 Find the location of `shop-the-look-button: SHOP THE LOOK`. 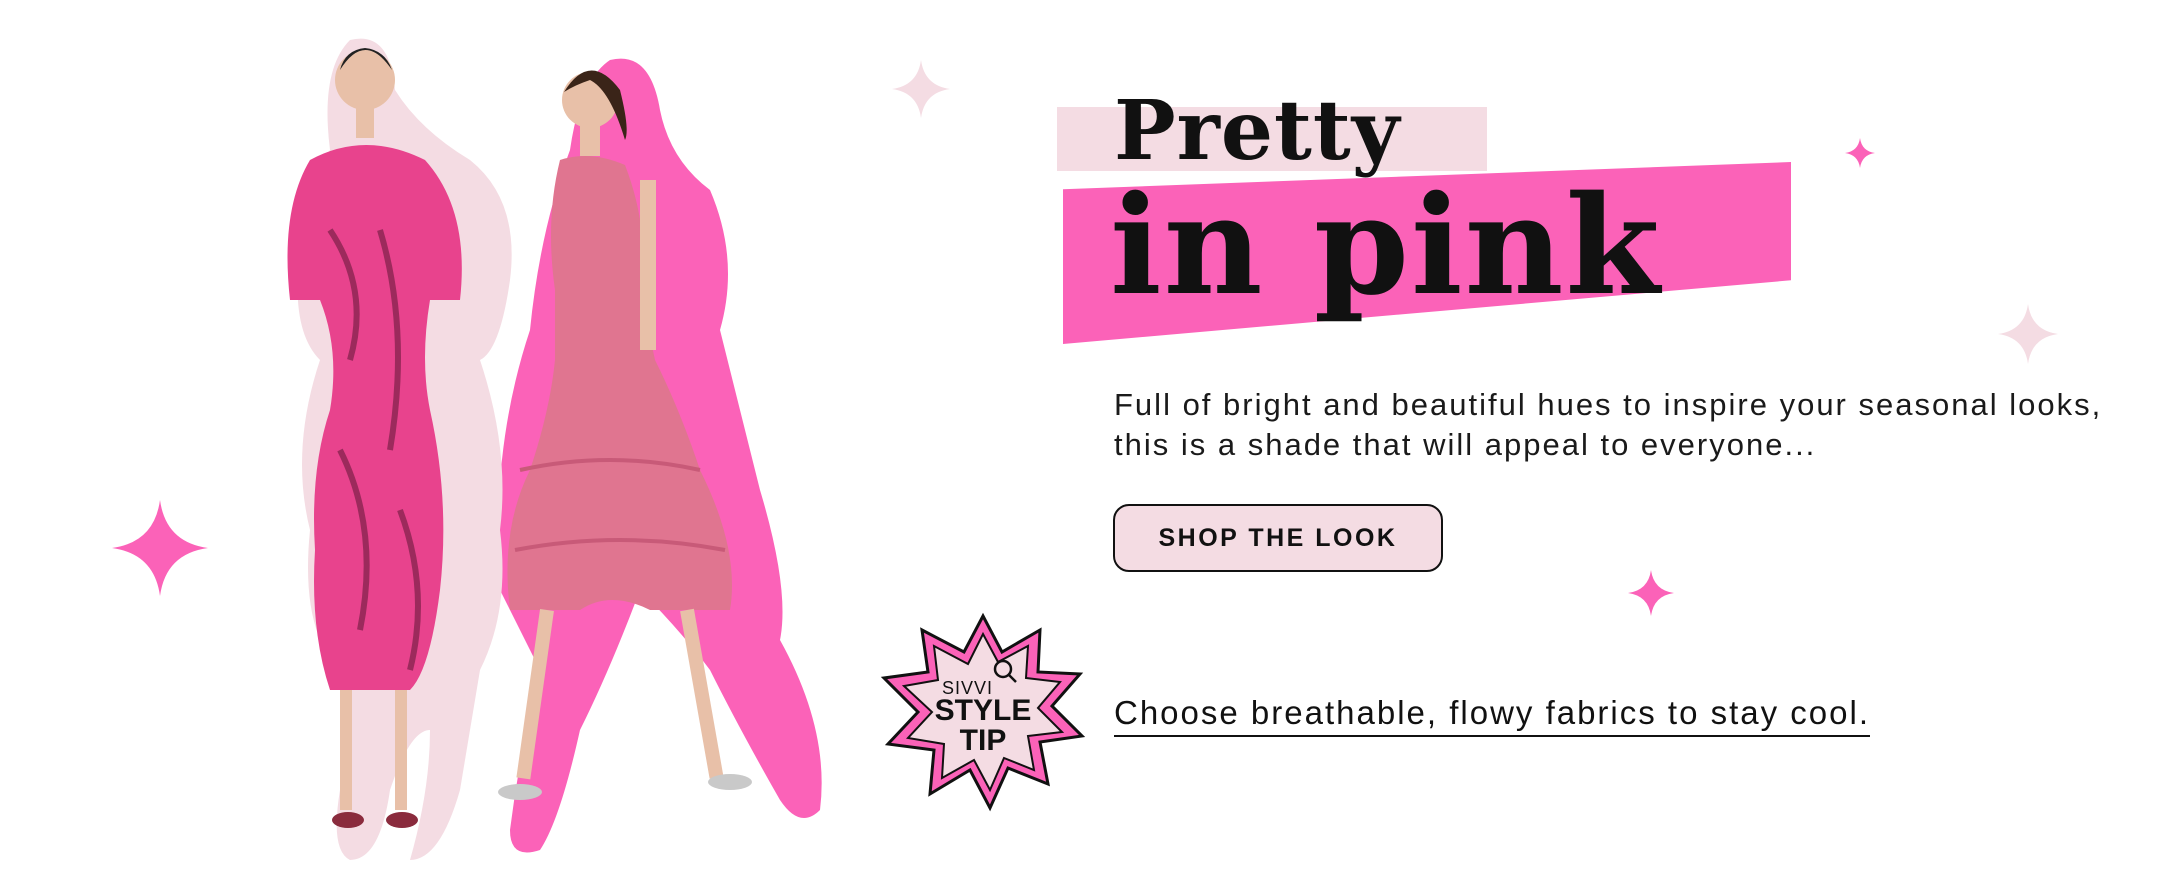

shop-the-look-button: SHOP THE LOOK is located at coordinates (1278, 538).